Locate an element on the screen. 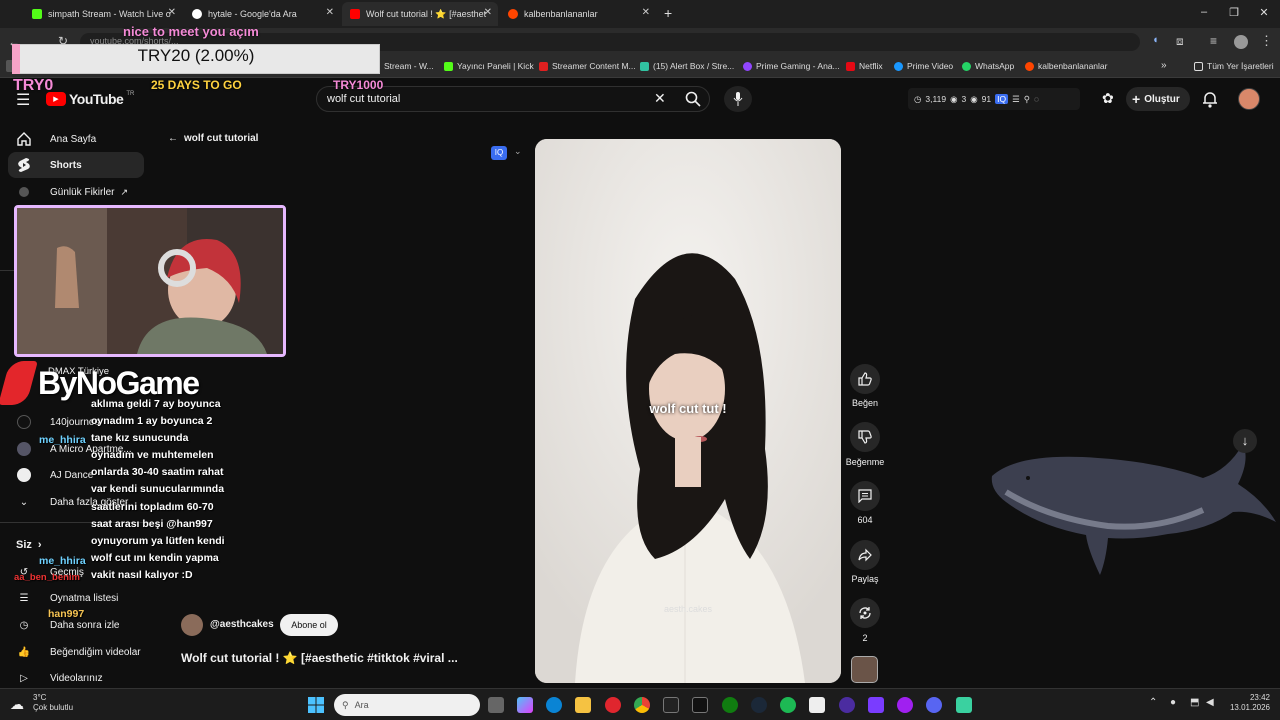 Image resolution: width=1280 pixels, height=720 pixels. audio-thumbnail is located at coordinates (864, 669).